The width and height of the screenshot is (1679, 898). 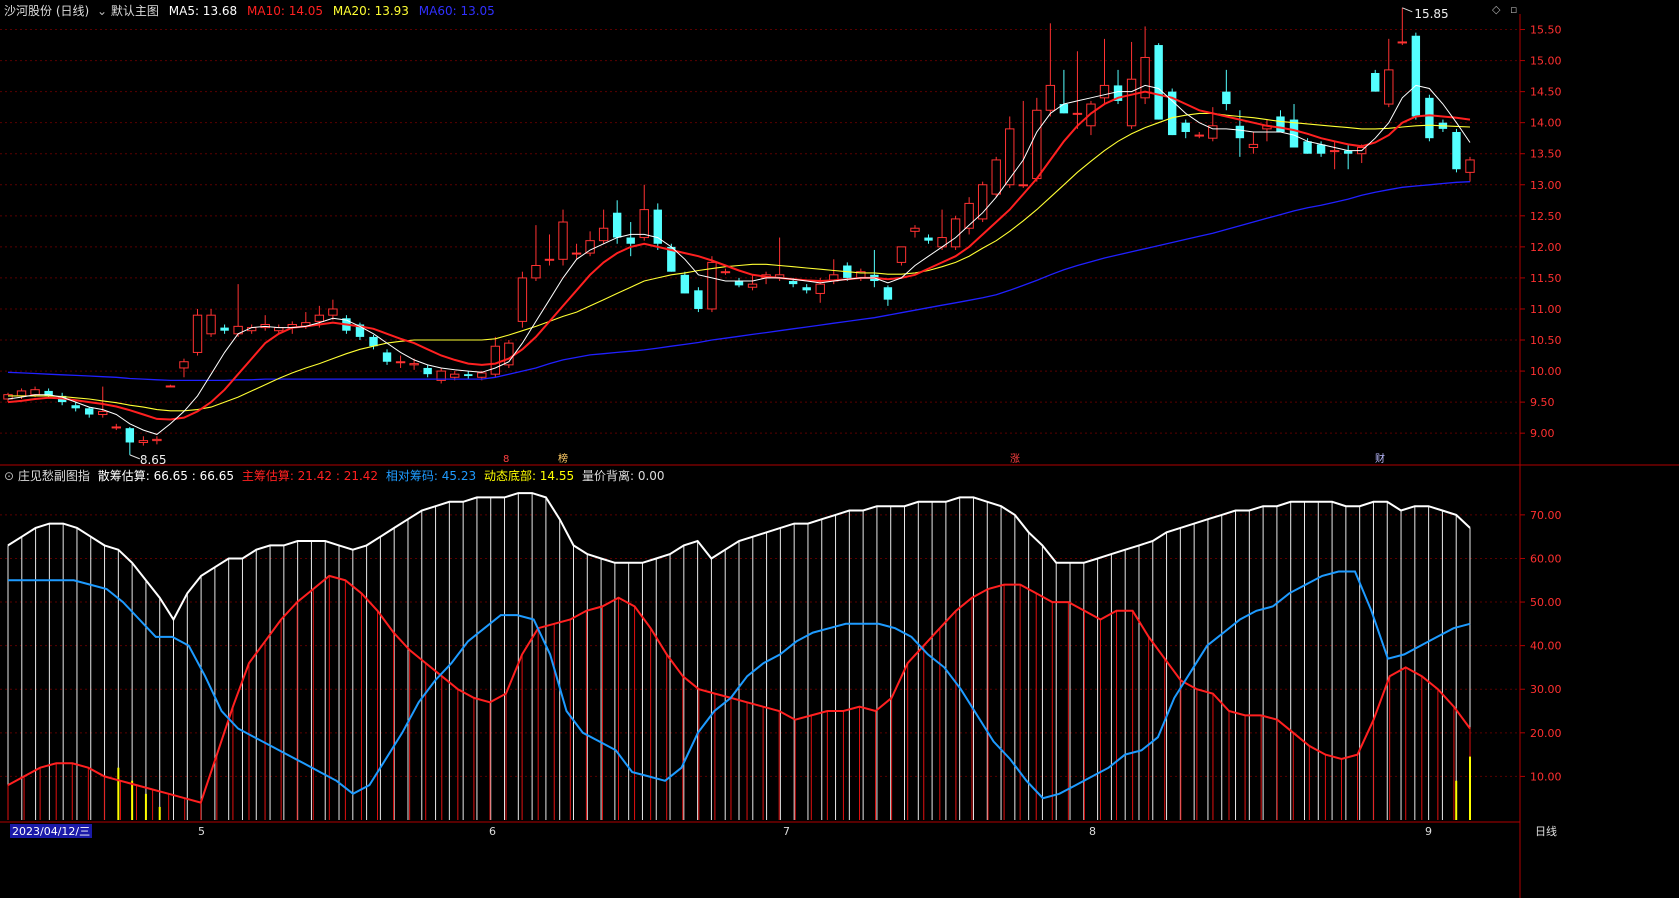 I want to click on event-tag: 8, so click(x=506, y=459).